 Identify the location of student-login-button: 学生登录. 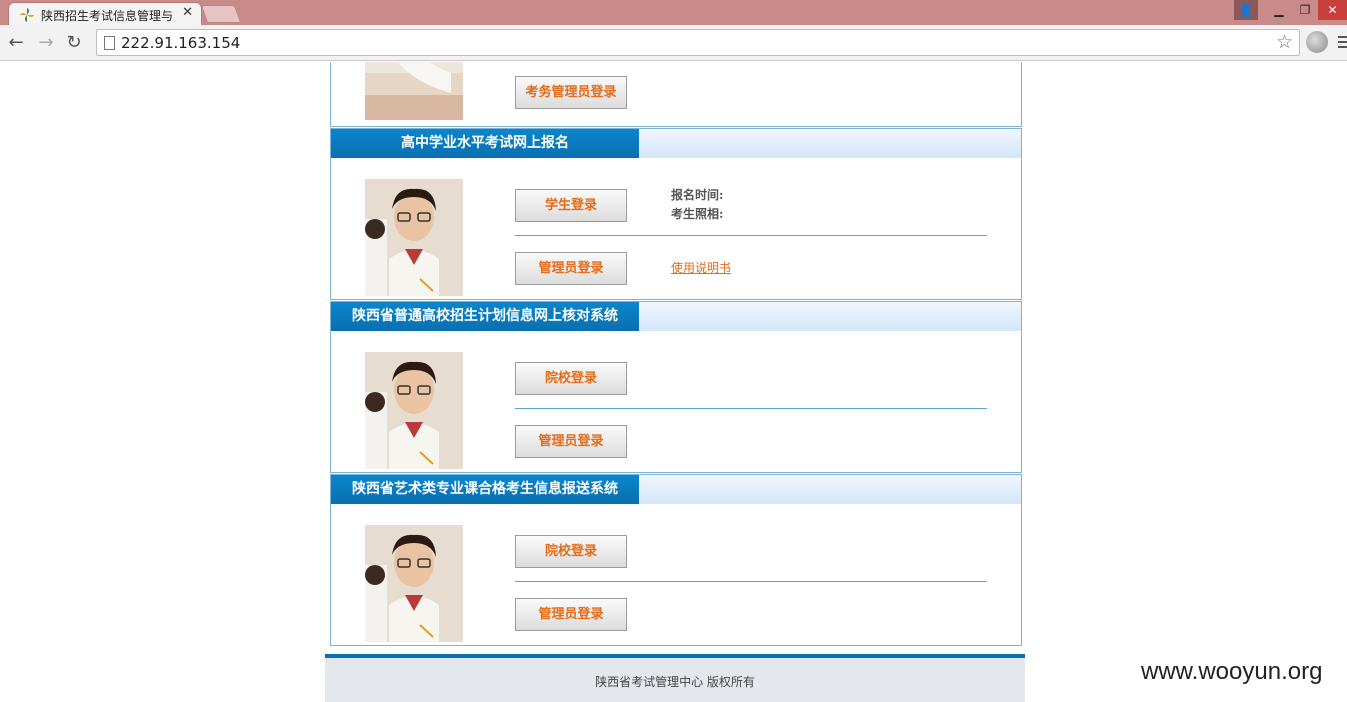
(571, 205).